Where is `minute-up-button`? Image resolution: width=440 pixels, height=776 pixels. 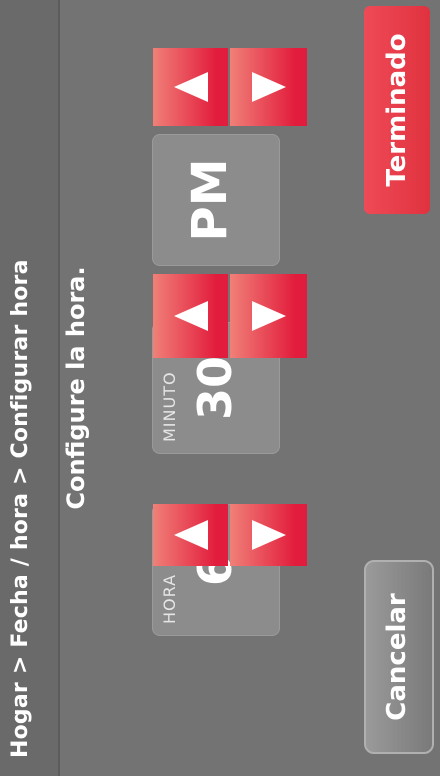
minute-up-button is located at coordinates (190, 316).